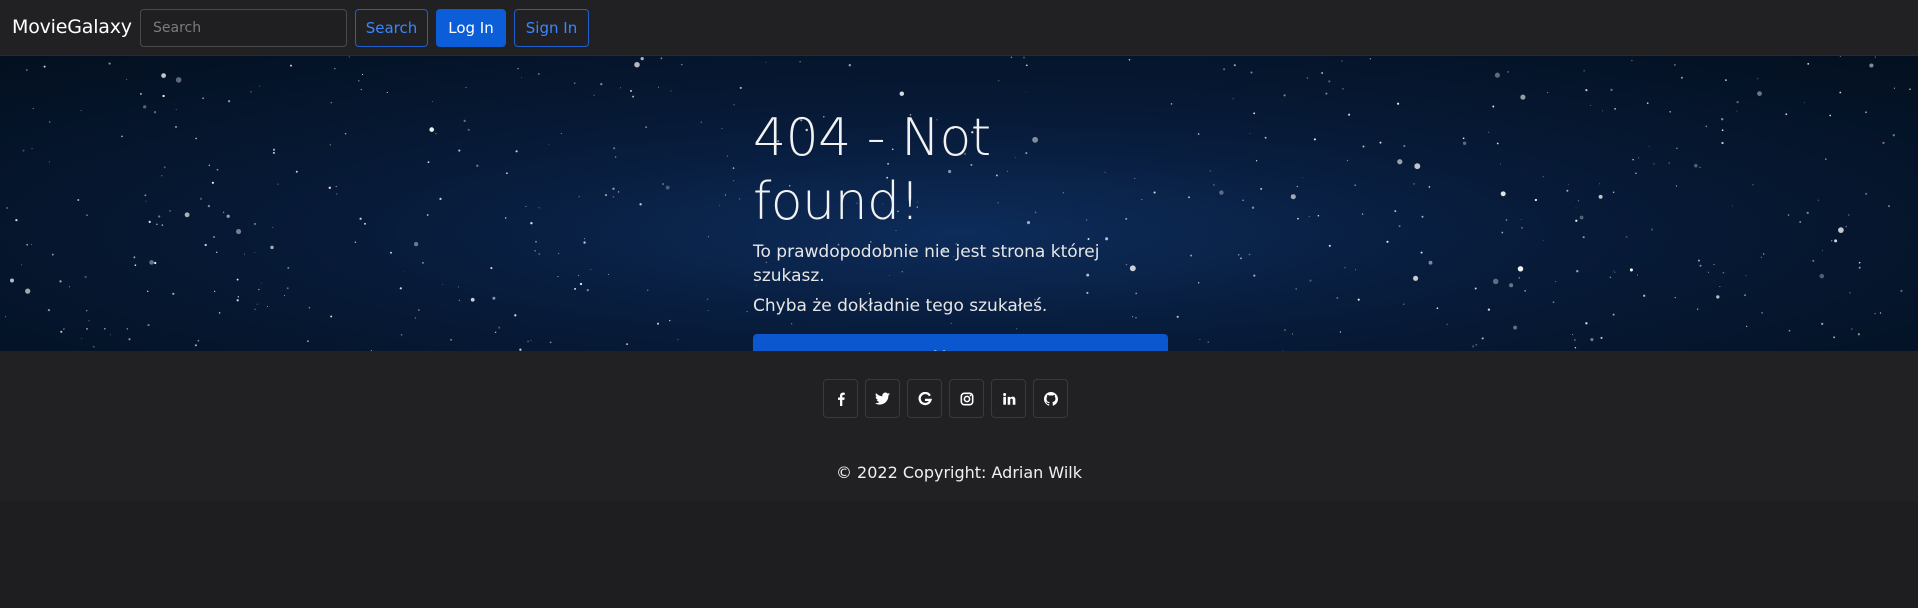  I want to click on github-link, so click(1050, 398).